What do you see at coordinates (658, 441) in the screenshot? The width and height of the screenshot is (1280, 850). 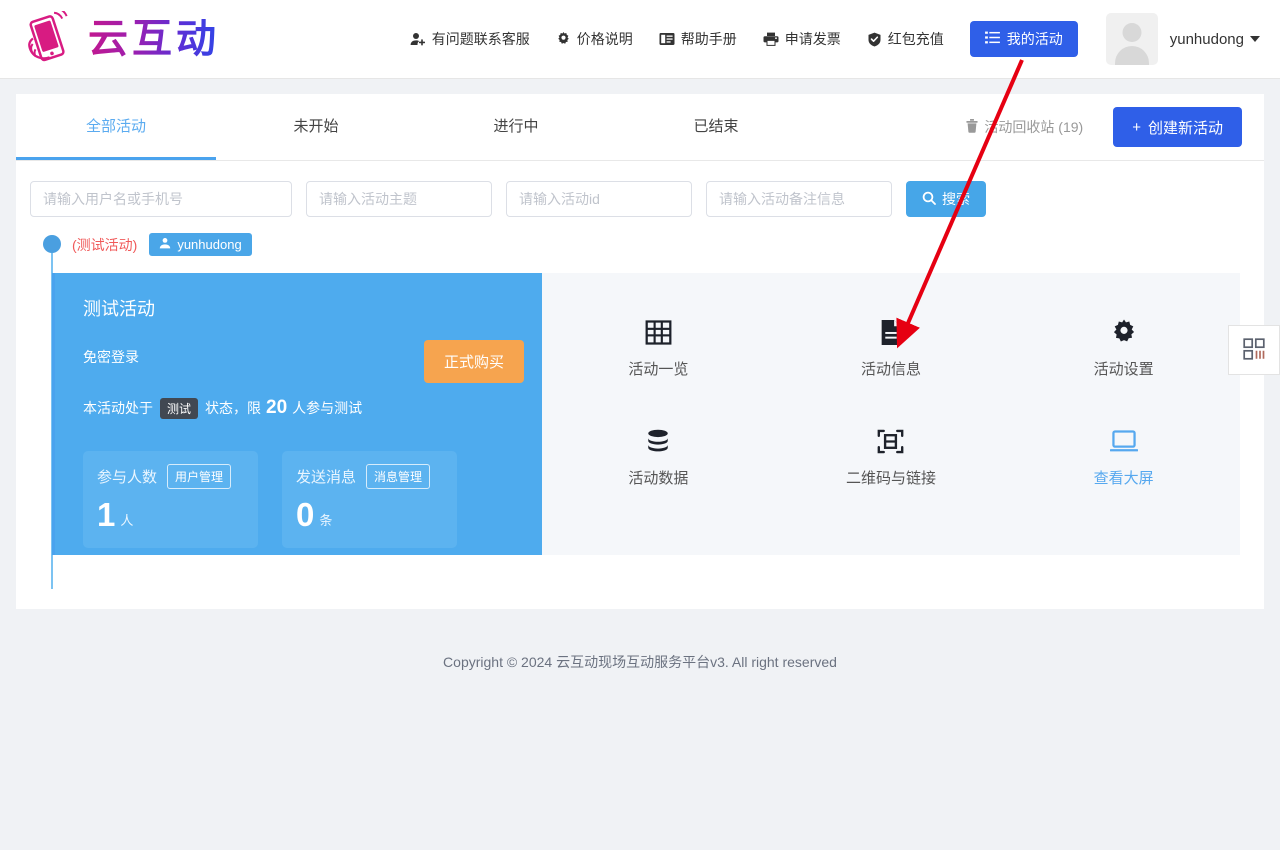 I see `database-icon` at bounding box center [658, 441].